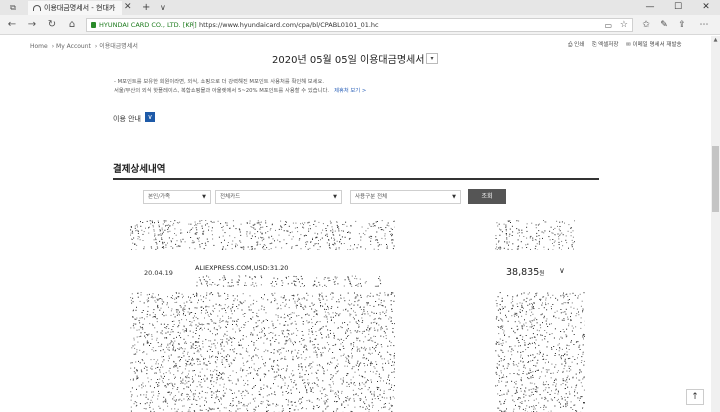 The image size is (720, 412). Describe the element at coordinates (158, 273) in the screenshot. I see `transaction-date: 20.04.19` at that location.